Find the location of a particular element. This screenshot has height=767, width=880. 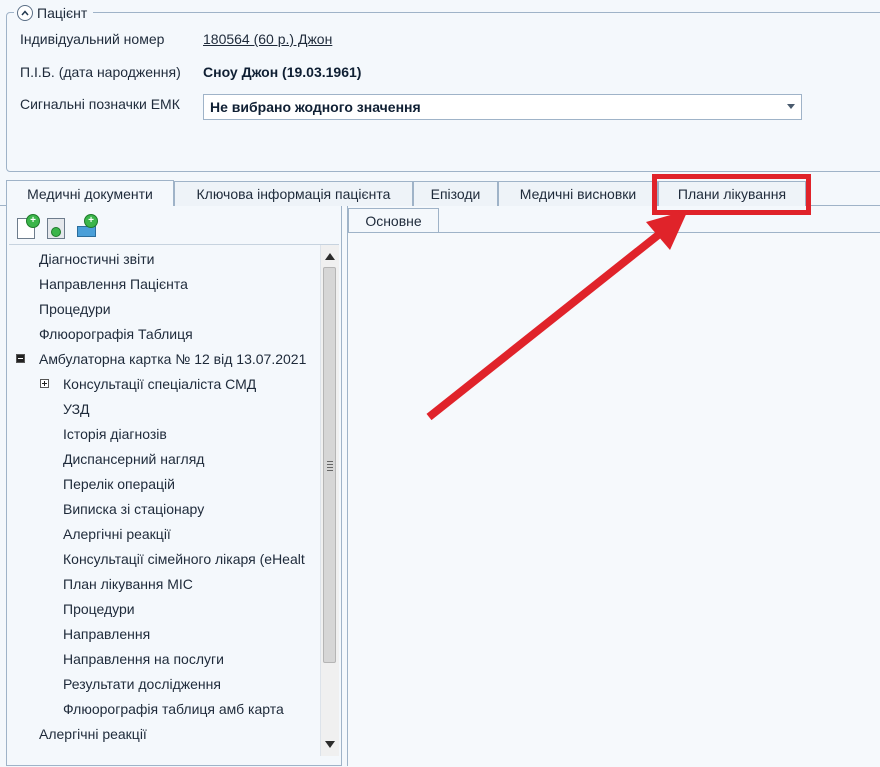

tree-item-label: Діагностичні звіти is located at coordinates (97, 259).